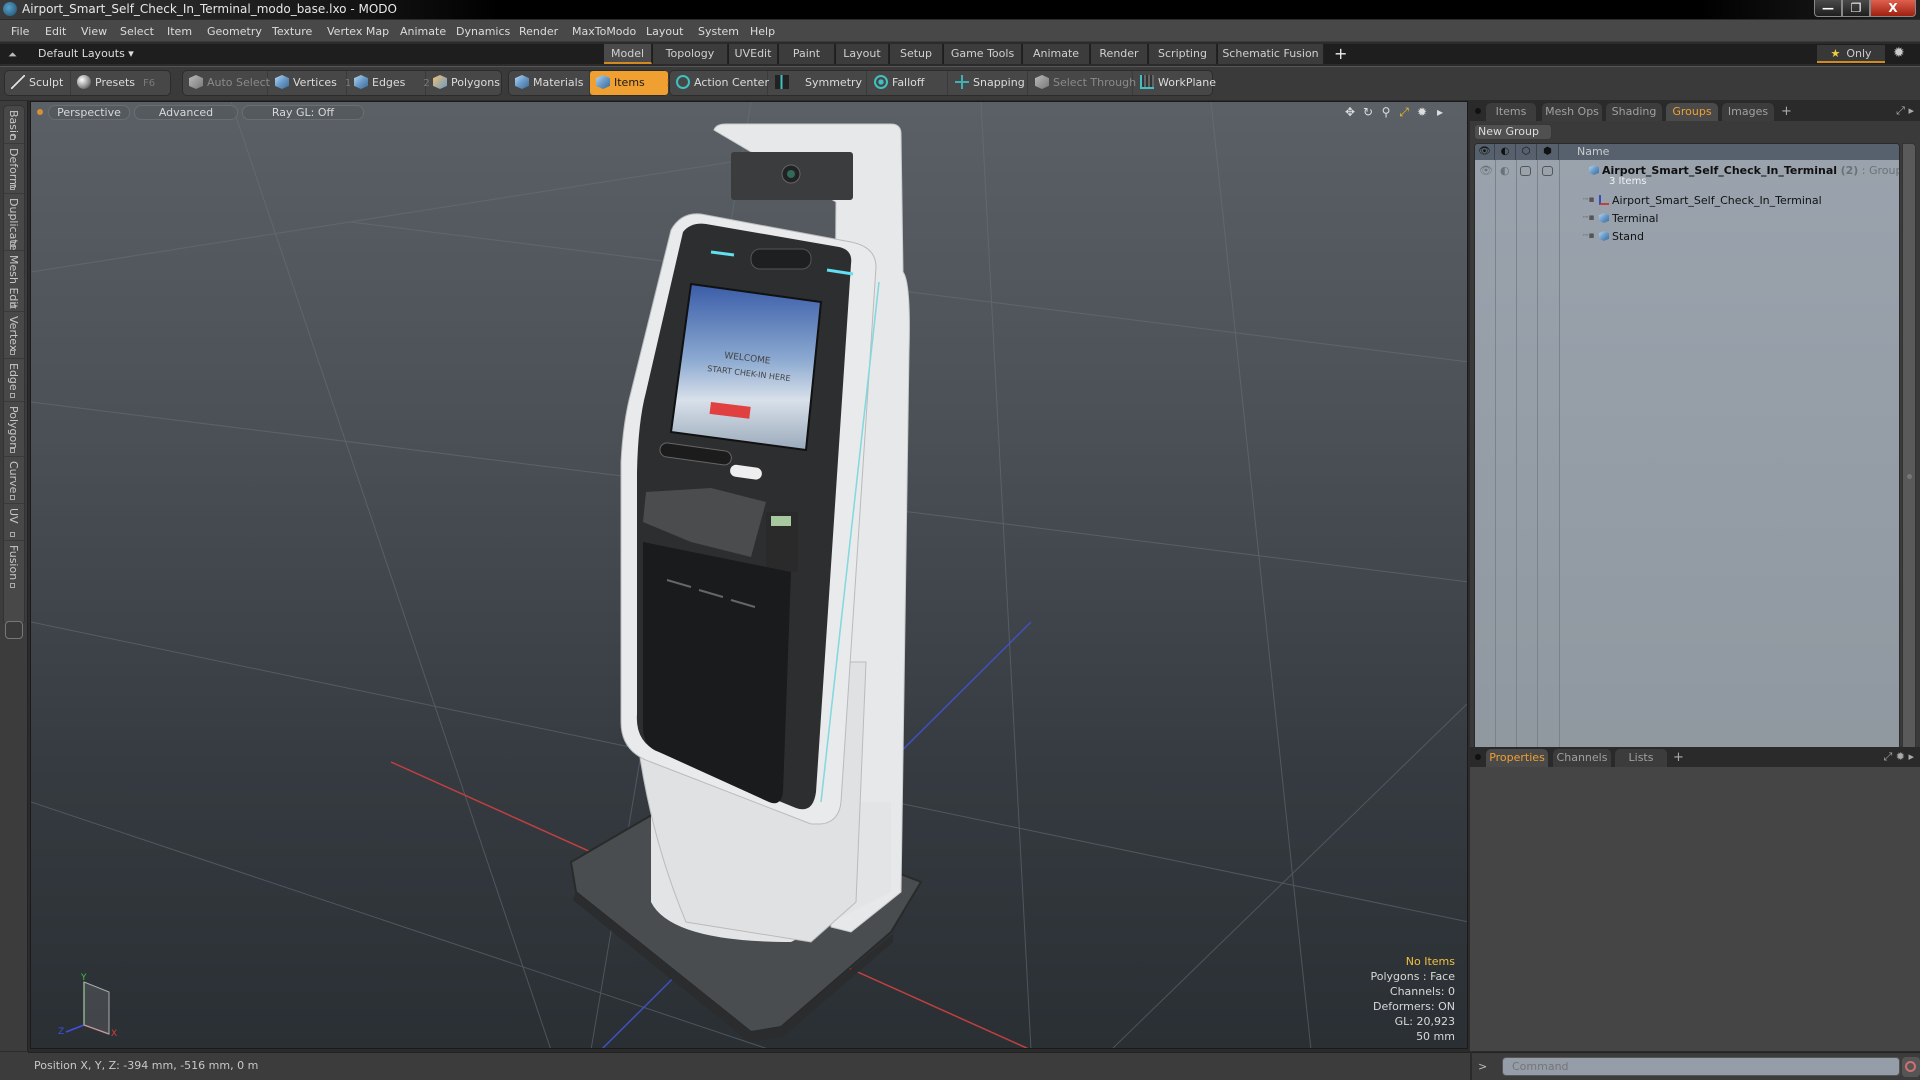 The image size is (1920, 1080). I want to click on vtab-fusion: Fusion, so click(14, 566).